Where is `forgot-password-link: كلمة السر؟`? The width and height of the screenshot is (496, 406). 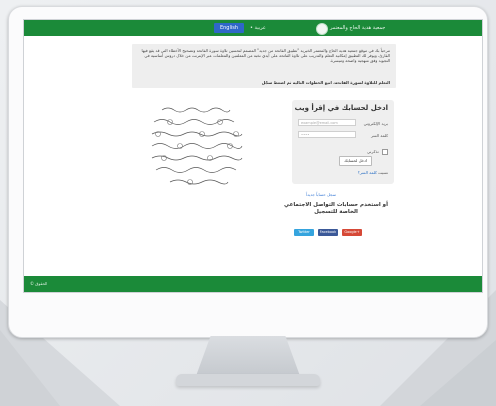
forgot-password-link: كلمة السر؟ is located at coordinates (367, 172).